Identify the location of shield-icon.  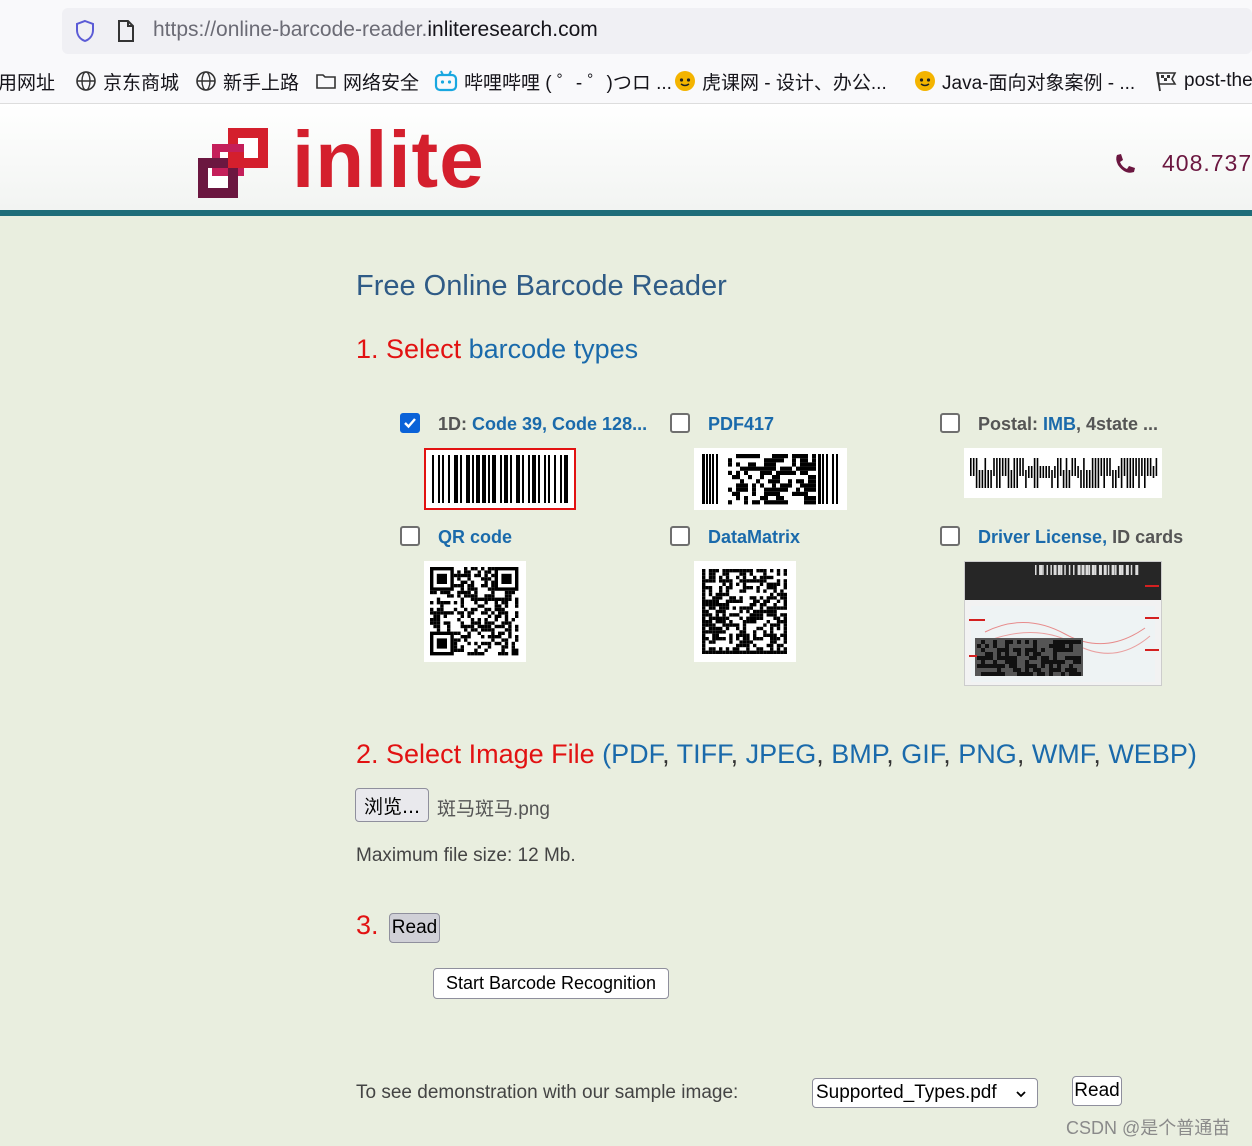
(85, 31).